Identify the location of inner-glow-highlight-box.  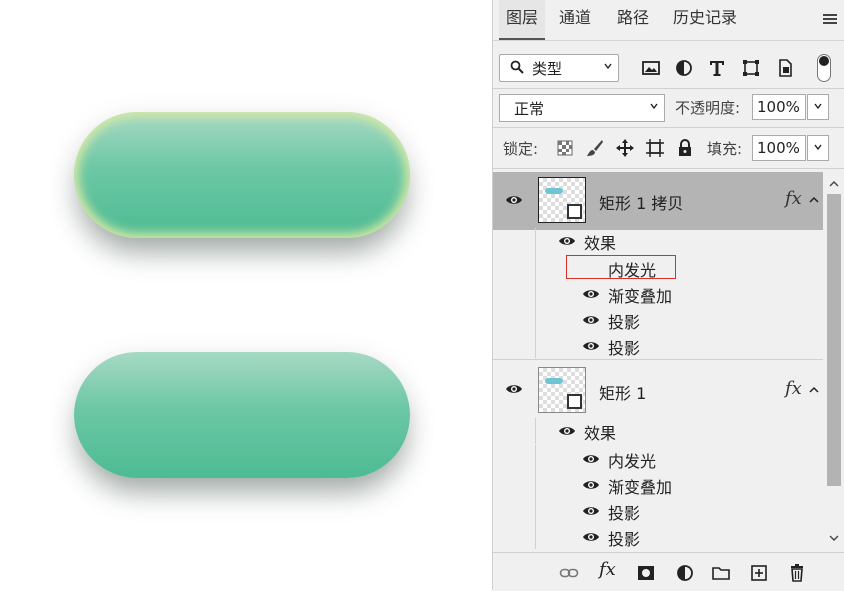
(621, 267).